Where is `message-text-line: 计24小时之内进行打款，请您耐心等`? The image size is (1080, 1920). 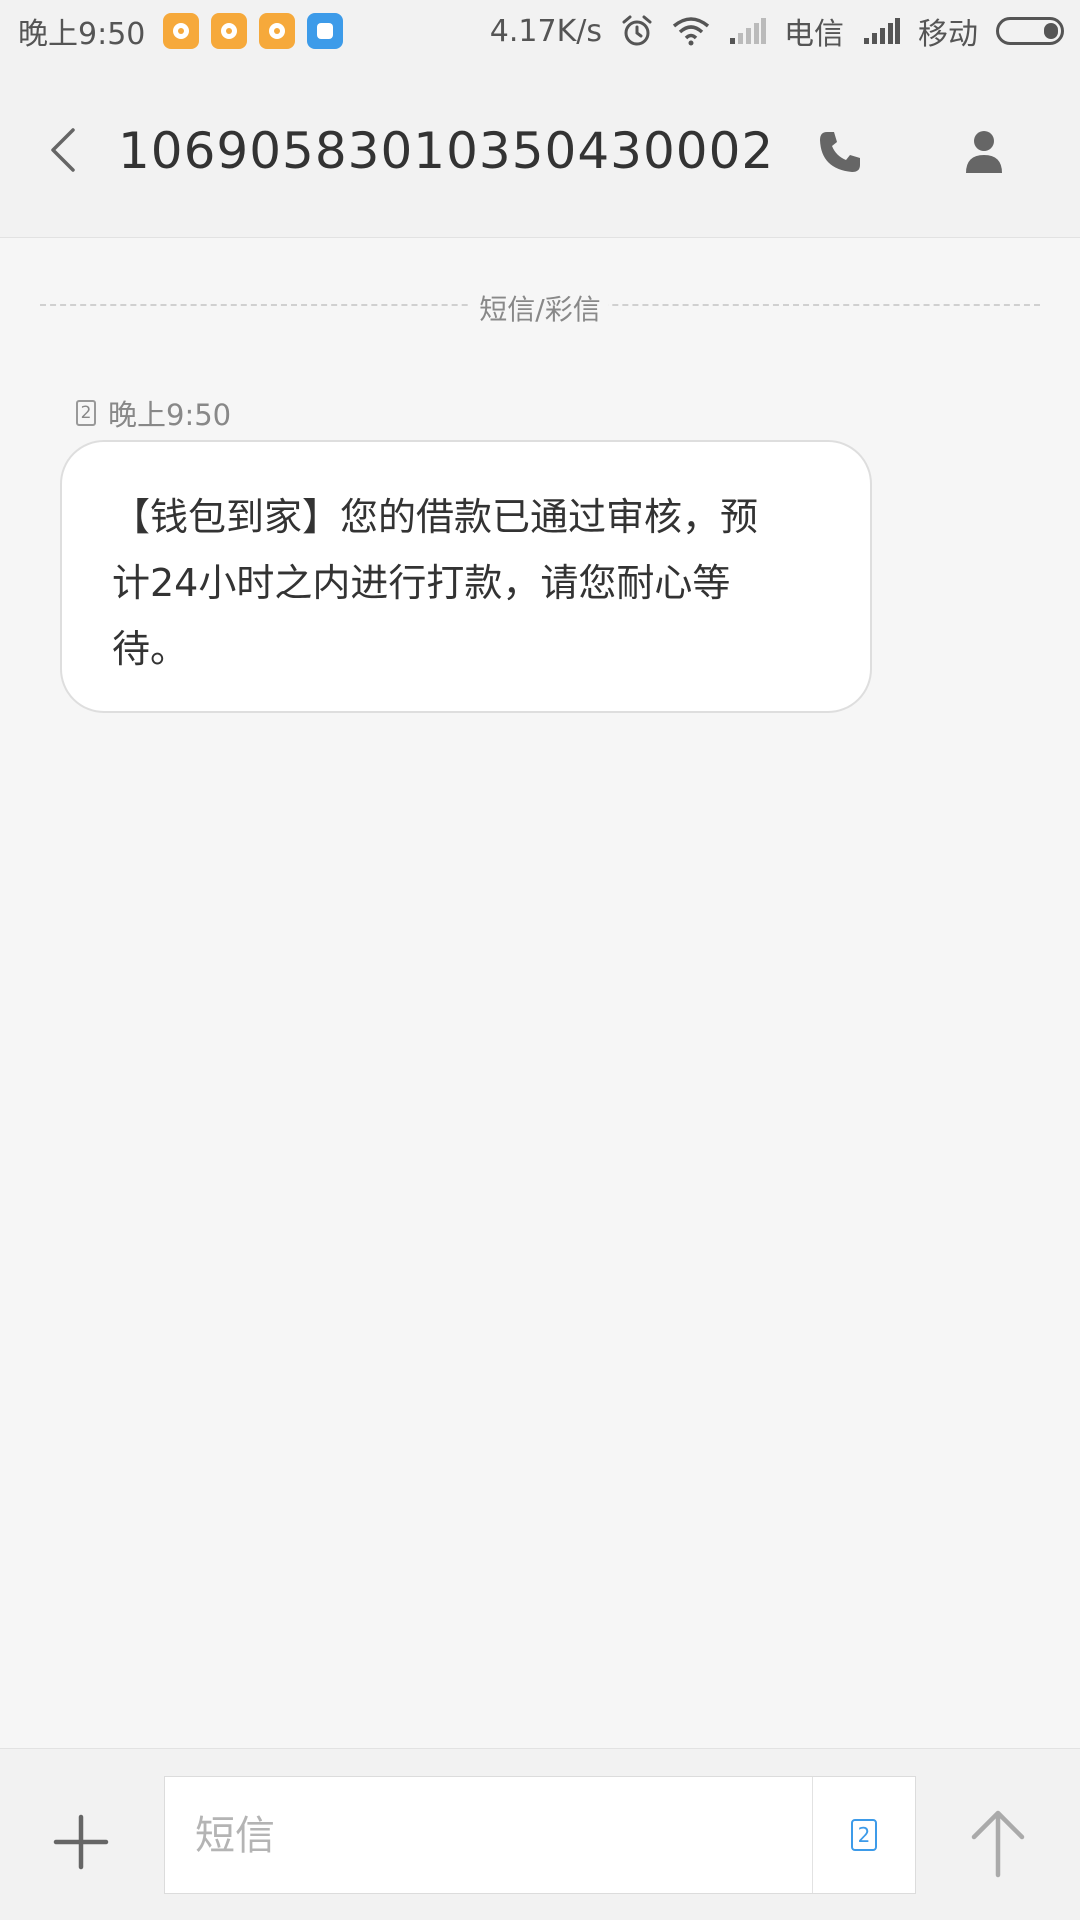 message-text-line: 计24小时之内进行打款，请您耐心等 is located at coordinates (421, 583).